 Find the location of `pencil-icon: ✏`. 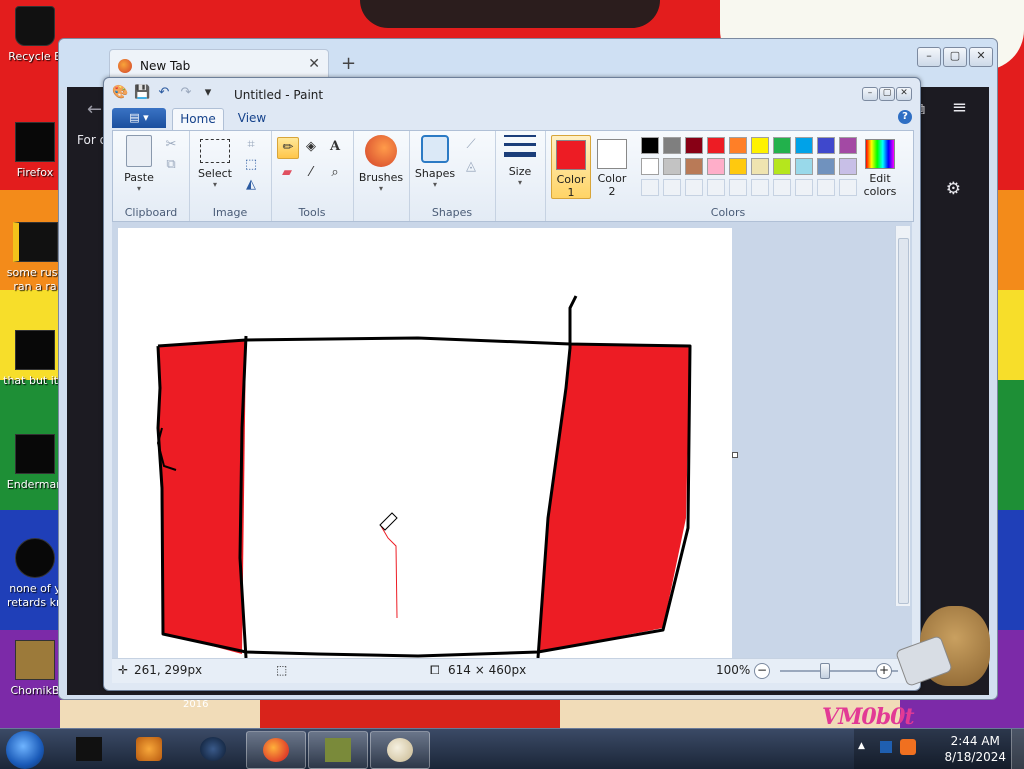

pencil-icon: ✏ is located at coordinates (288, 148).